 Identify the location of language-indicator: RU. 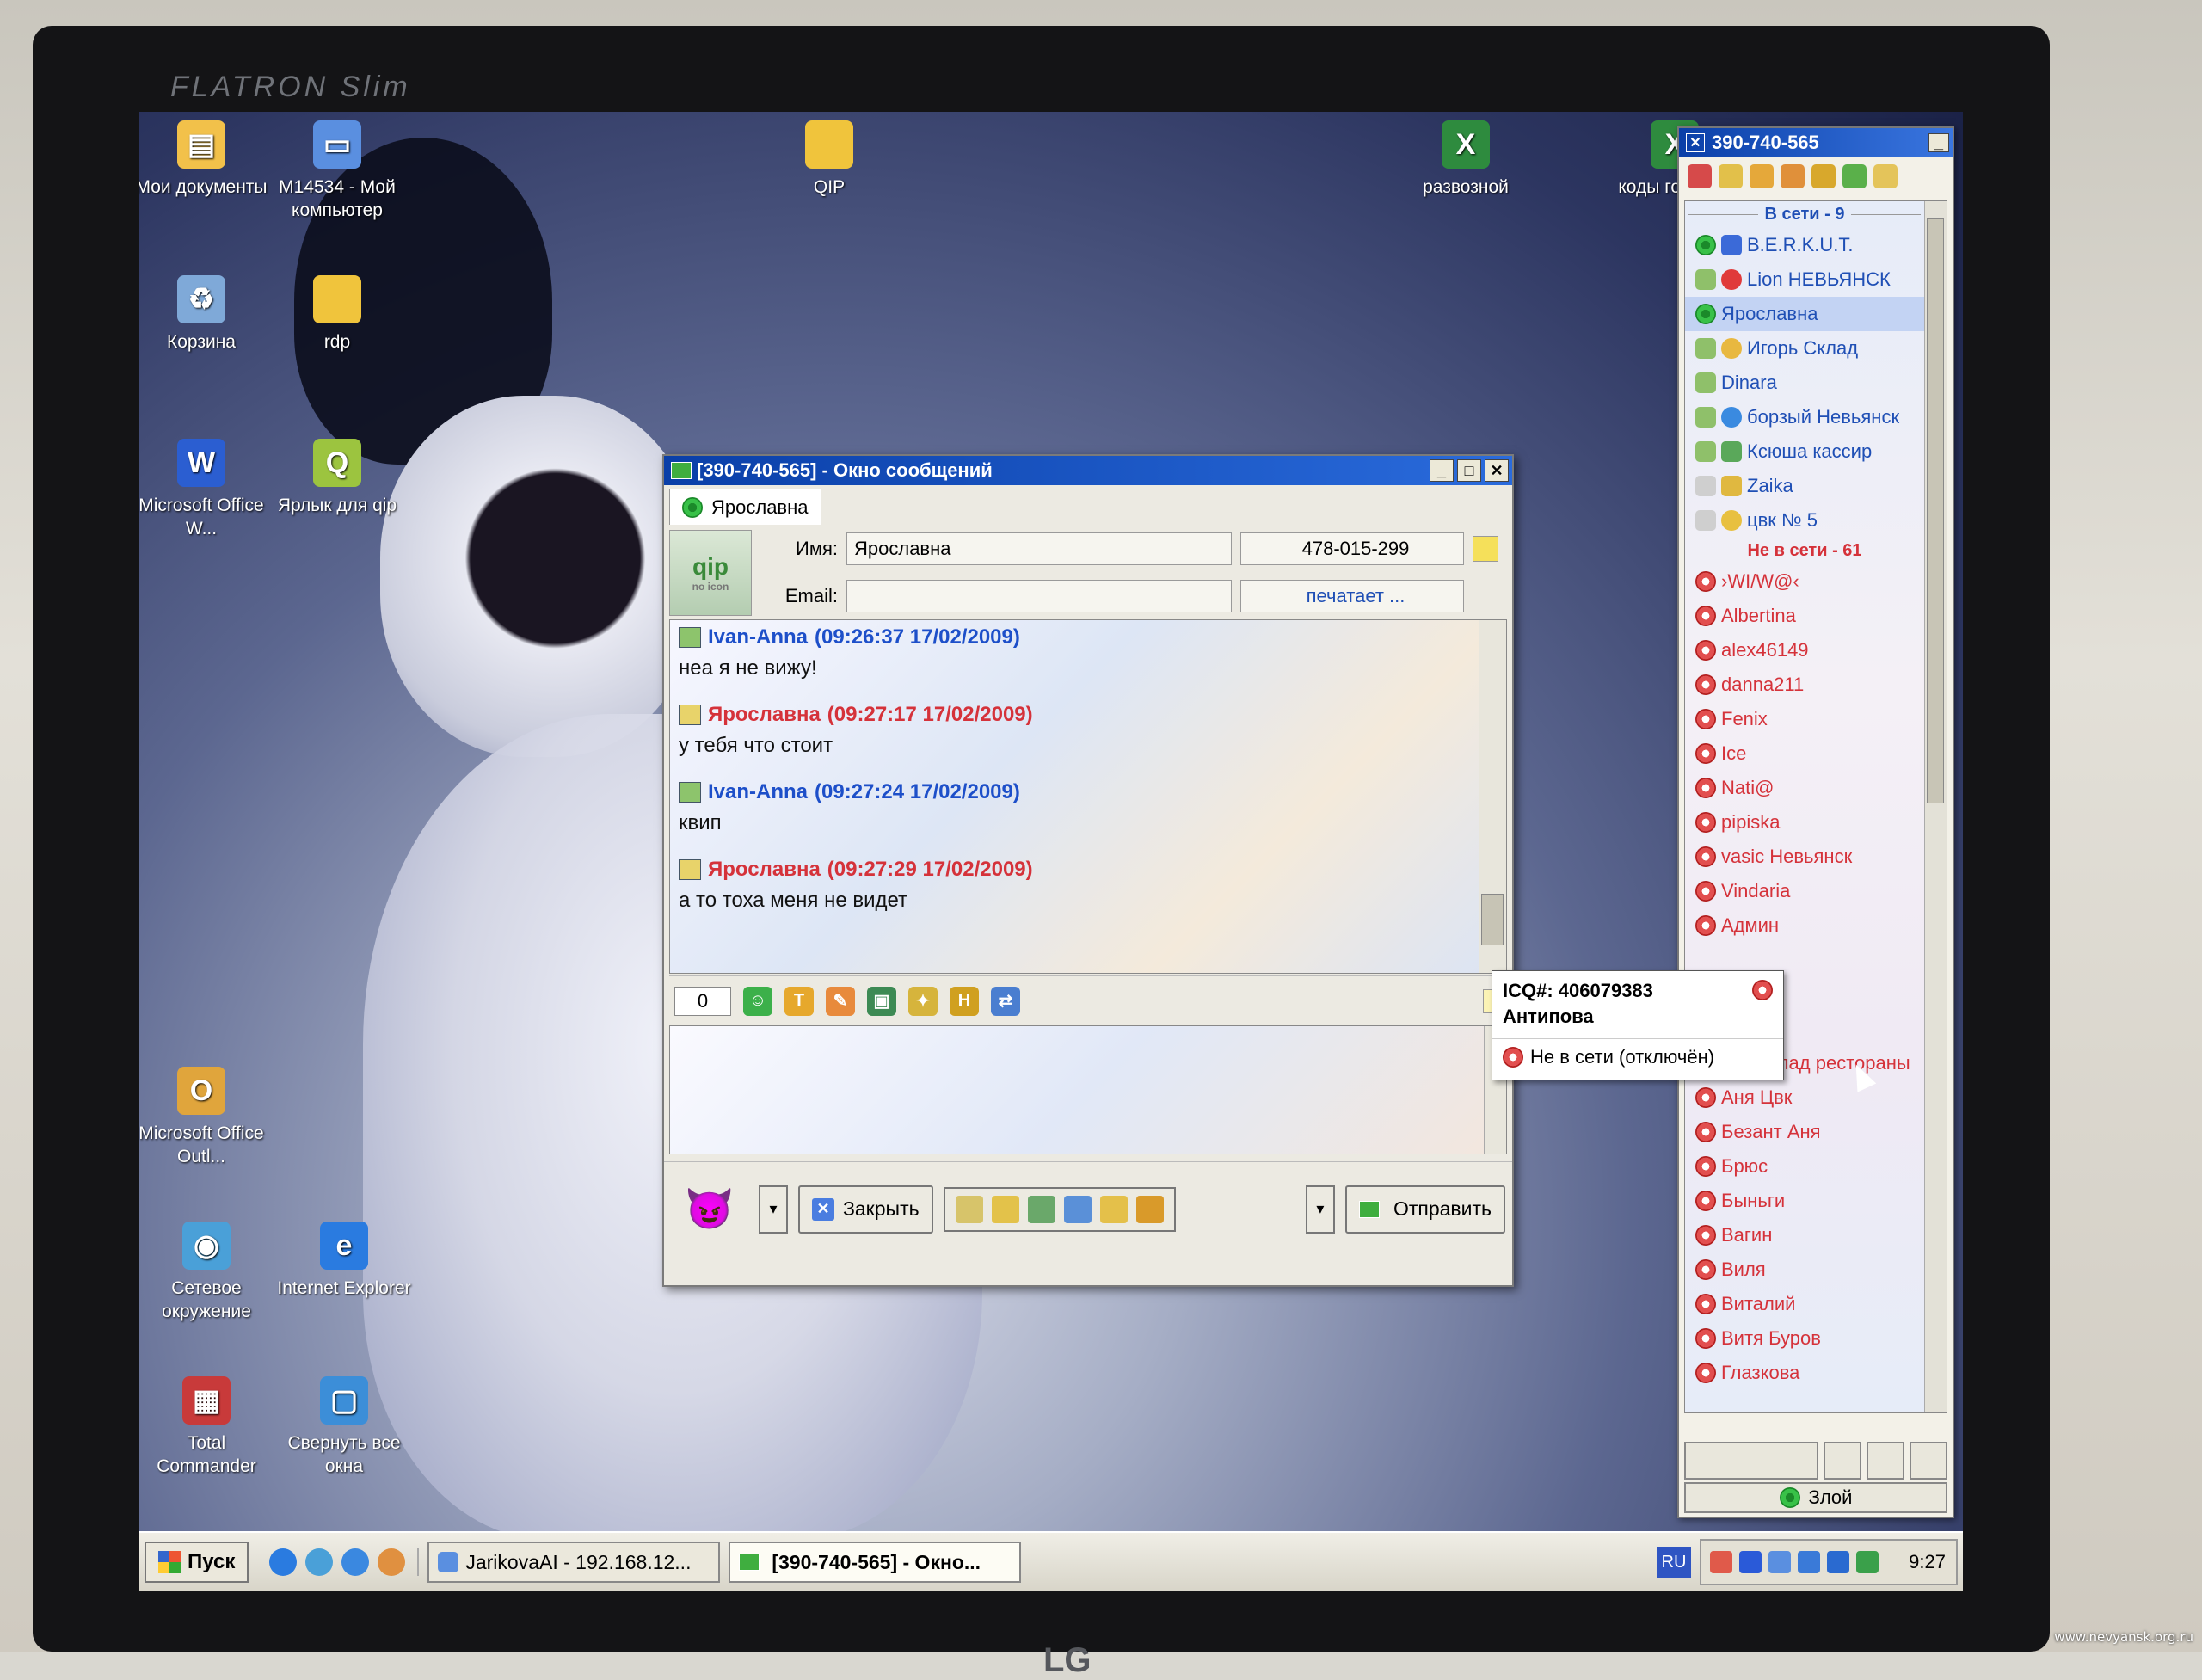
(1674, 1563).